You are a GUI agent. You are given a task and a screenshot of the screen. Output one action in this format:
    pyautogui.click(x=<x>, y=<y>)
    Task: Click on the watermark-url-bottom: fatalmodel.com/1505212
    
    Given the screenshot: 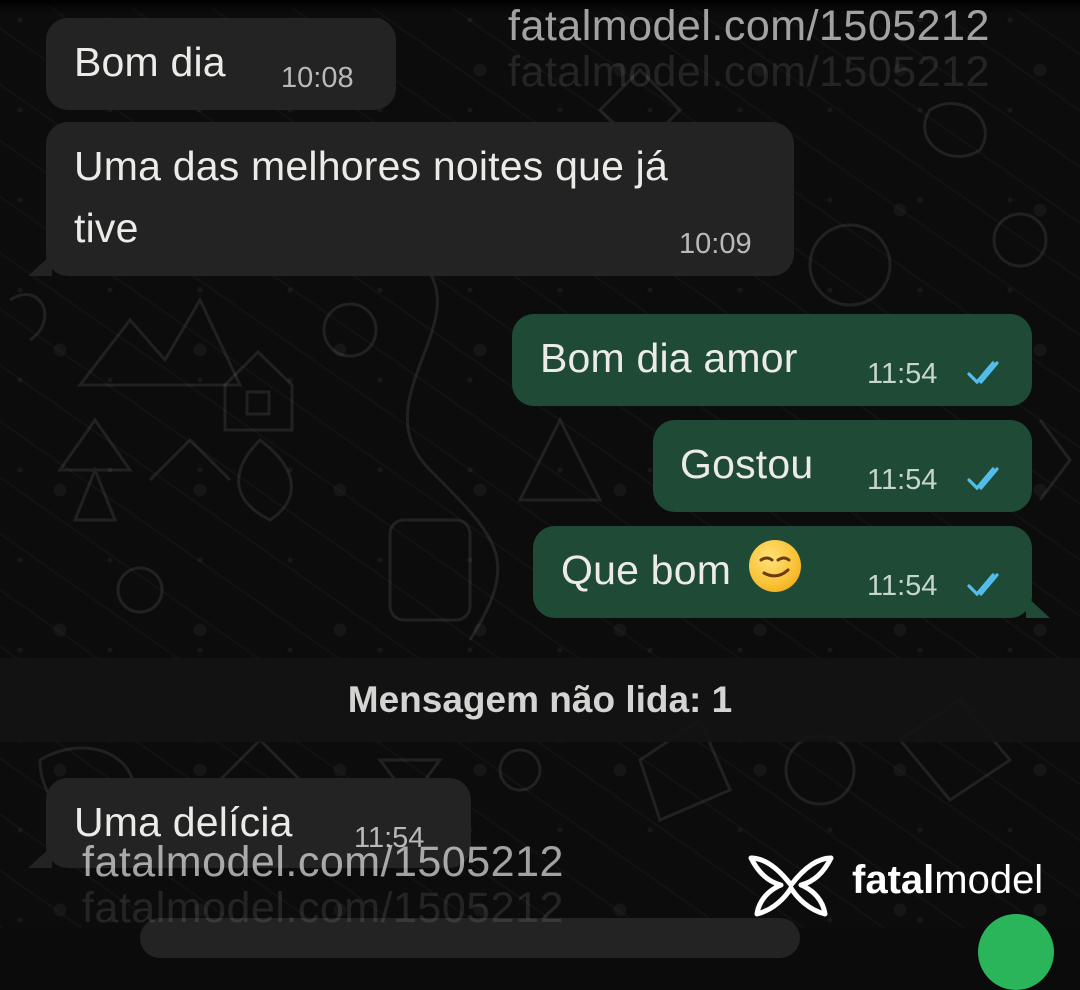 What is the action you would take?
    pyautogui.click(x=323, y=862)
    